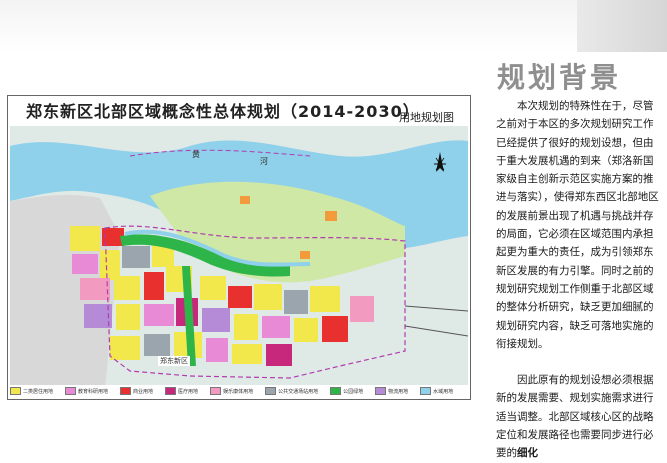 This screenshot has width=667, height=463. I want to click on legend-item: 娱乐康体用地, so click(231, 391).